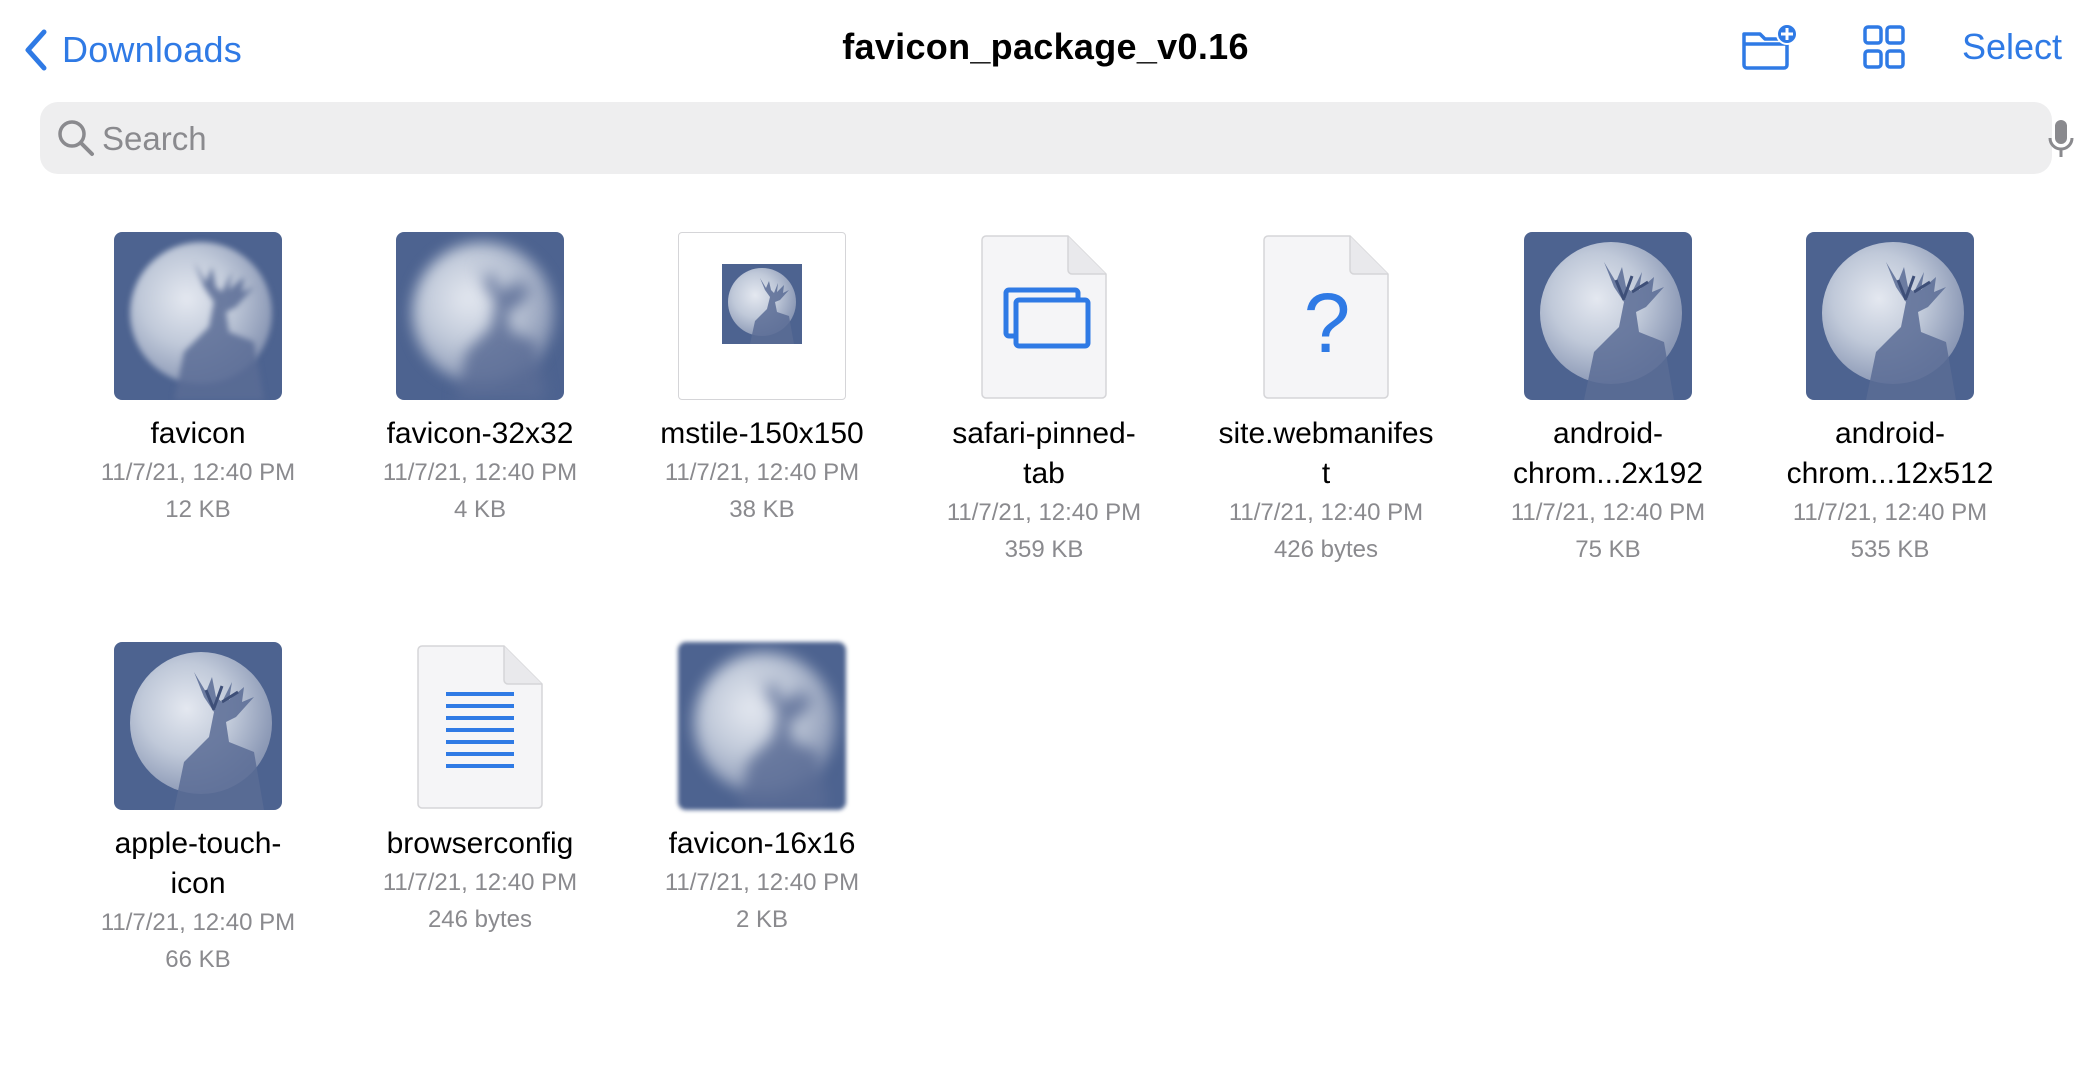  I want to click on search-bar, so click(1057, 139).